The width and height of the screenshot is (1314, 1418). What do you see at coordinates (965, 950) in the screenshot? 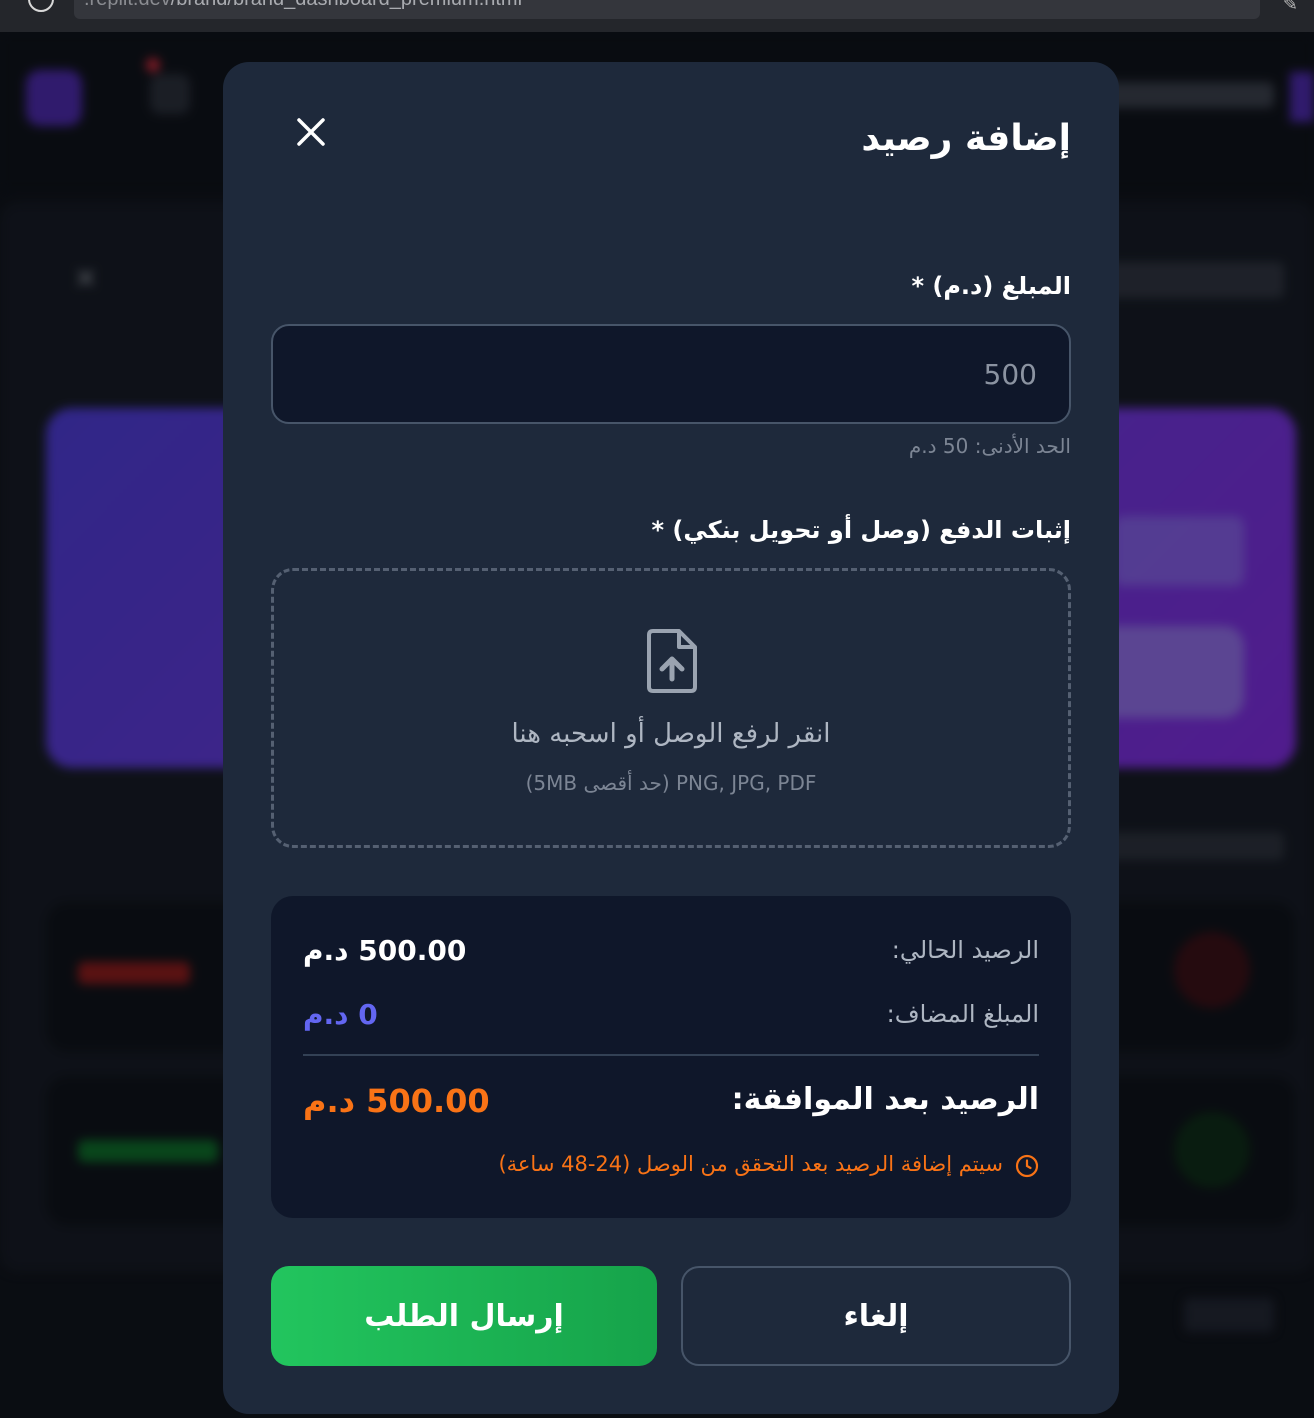
I see `current-balance-label: الرصيد الحالي:` at bounding box center [965, 950].